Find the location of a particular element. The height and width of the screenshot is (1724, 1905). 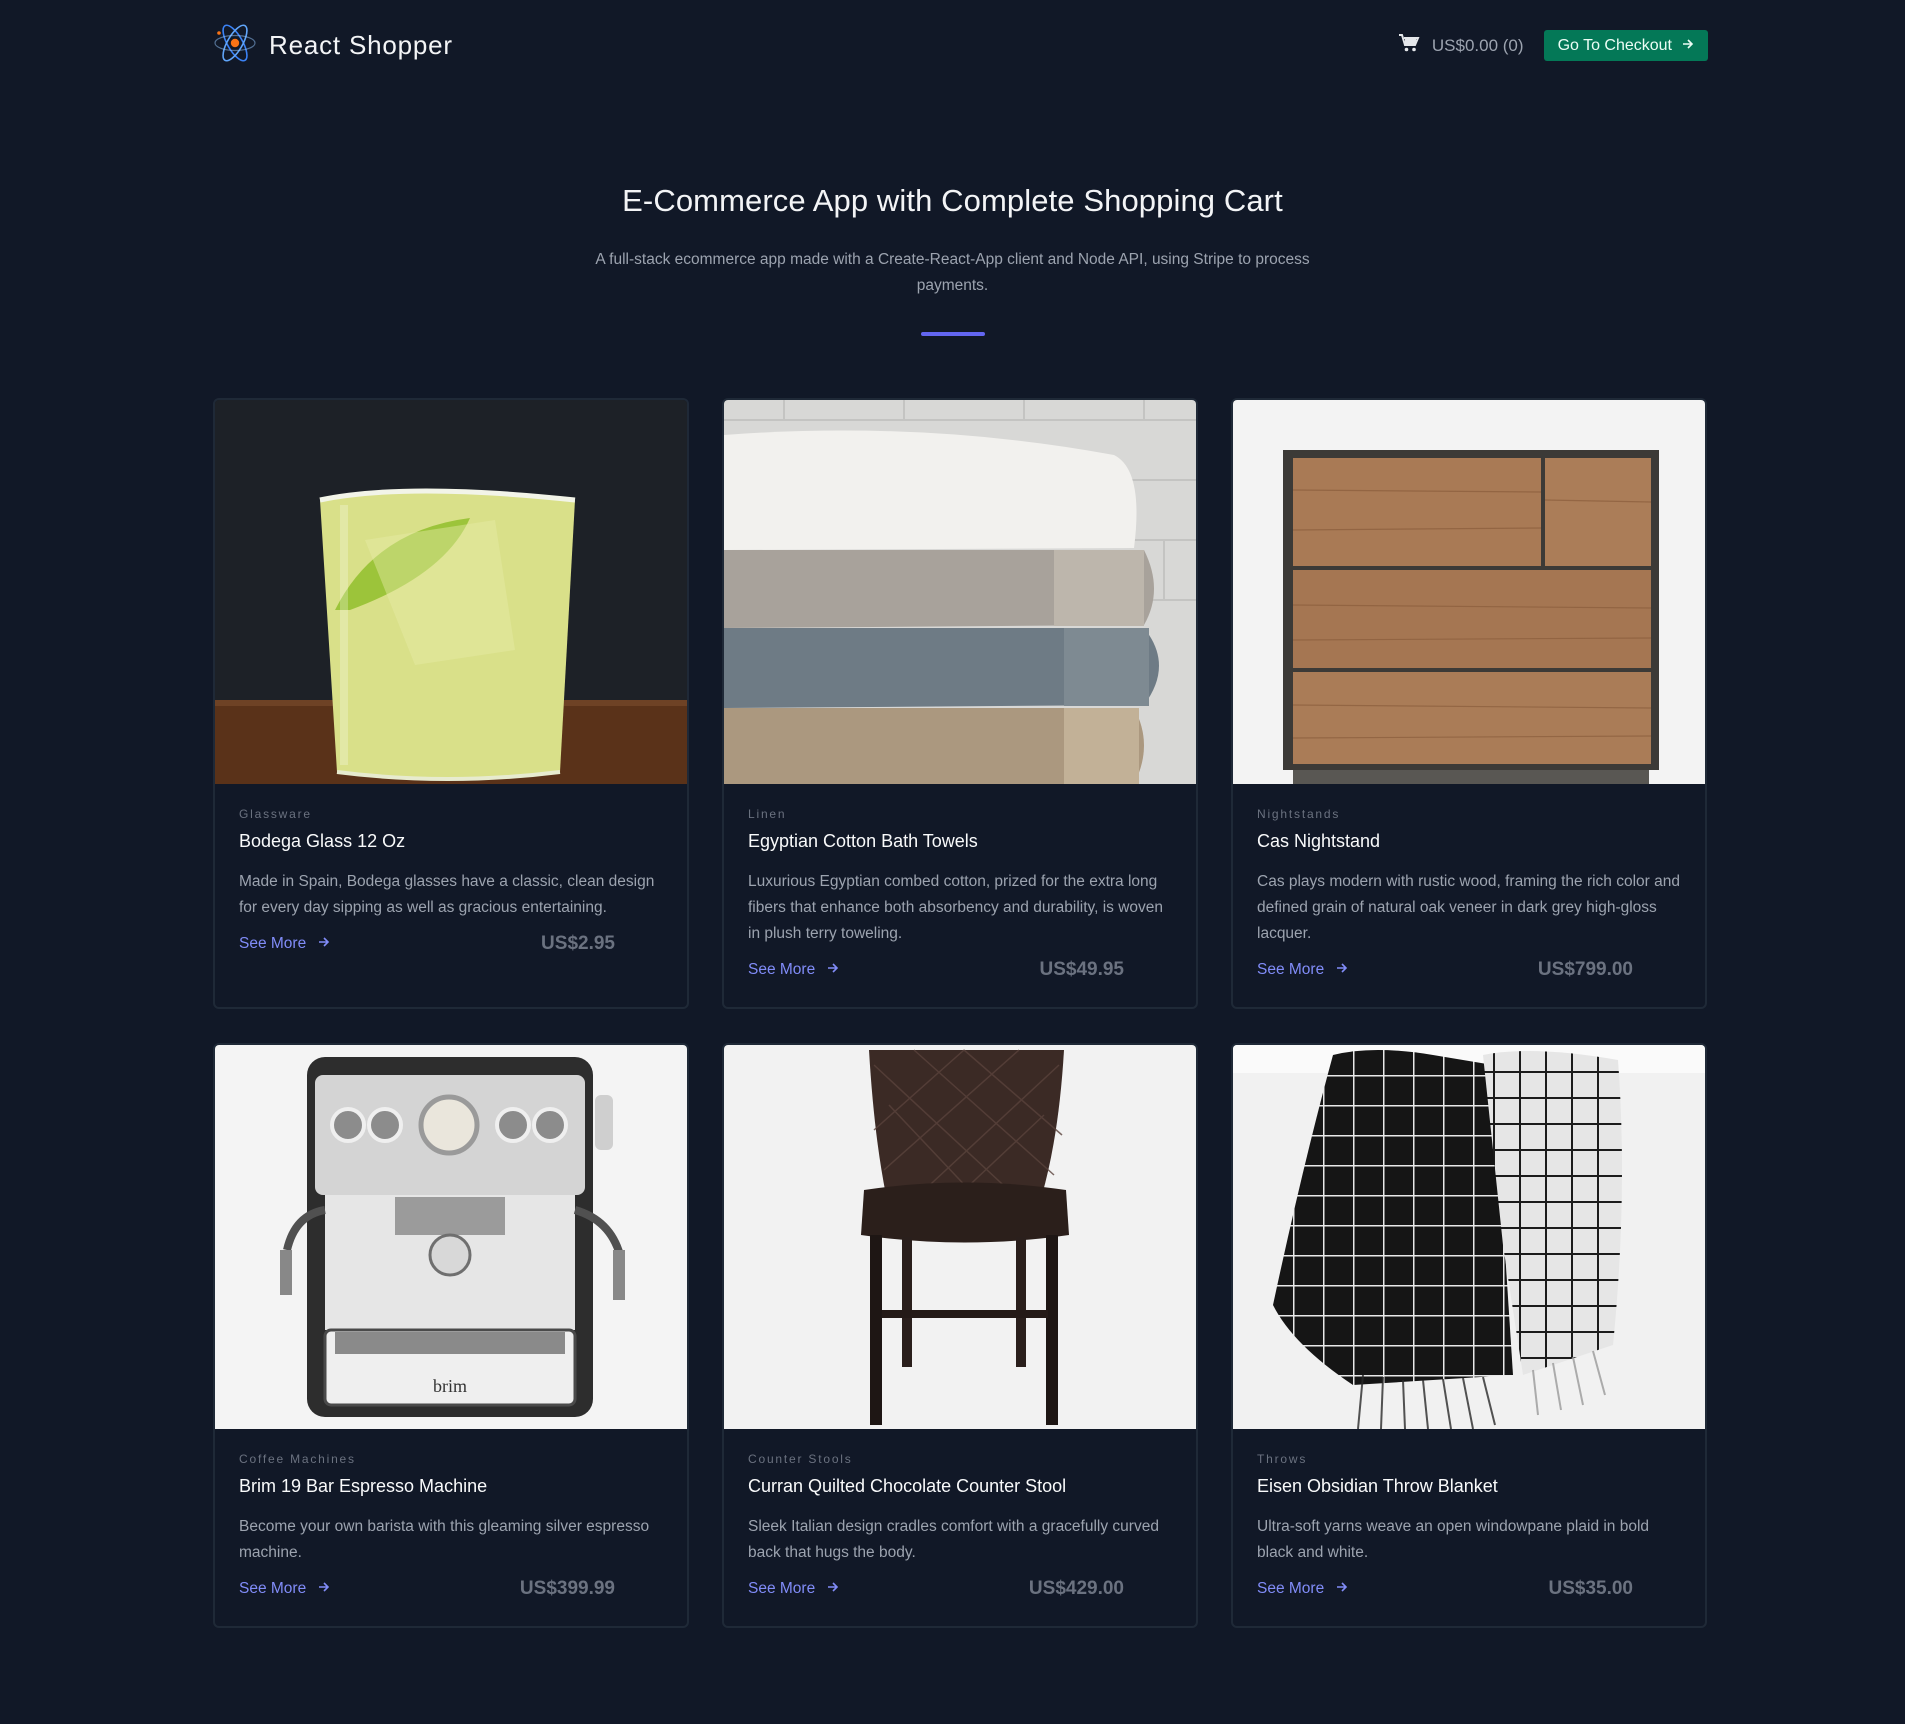

brand-name: React Shopper is located at coordinates (361, 45).